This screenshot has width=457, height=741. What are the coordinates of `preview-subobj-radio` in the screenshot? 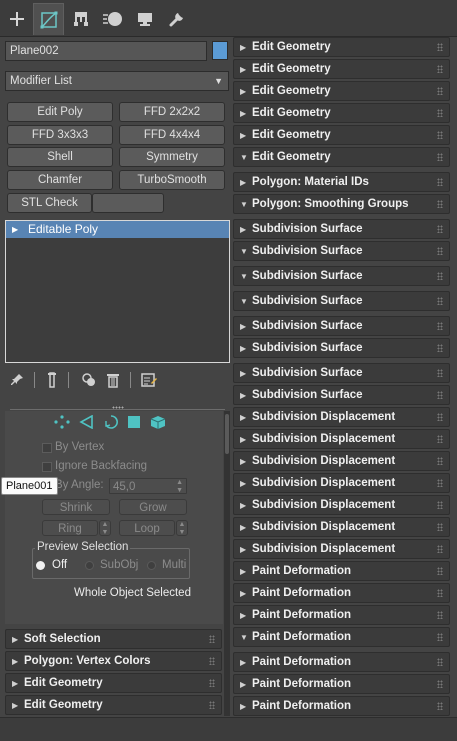 It's located at (89, 565).